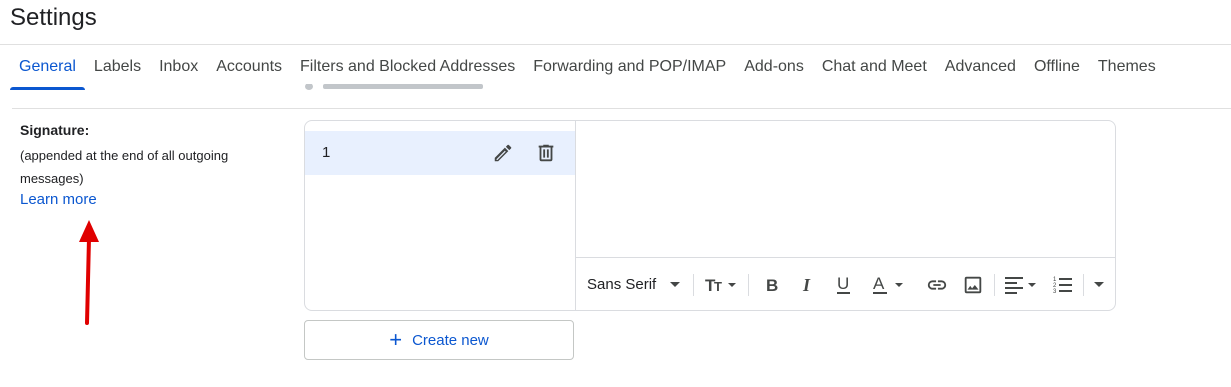 Image resolution: width=1231 pixels, height=387 pixels. Describe the element at coordinates (980, 73) in the screenshot. I see `tab-advanced: Advanced` at that location.